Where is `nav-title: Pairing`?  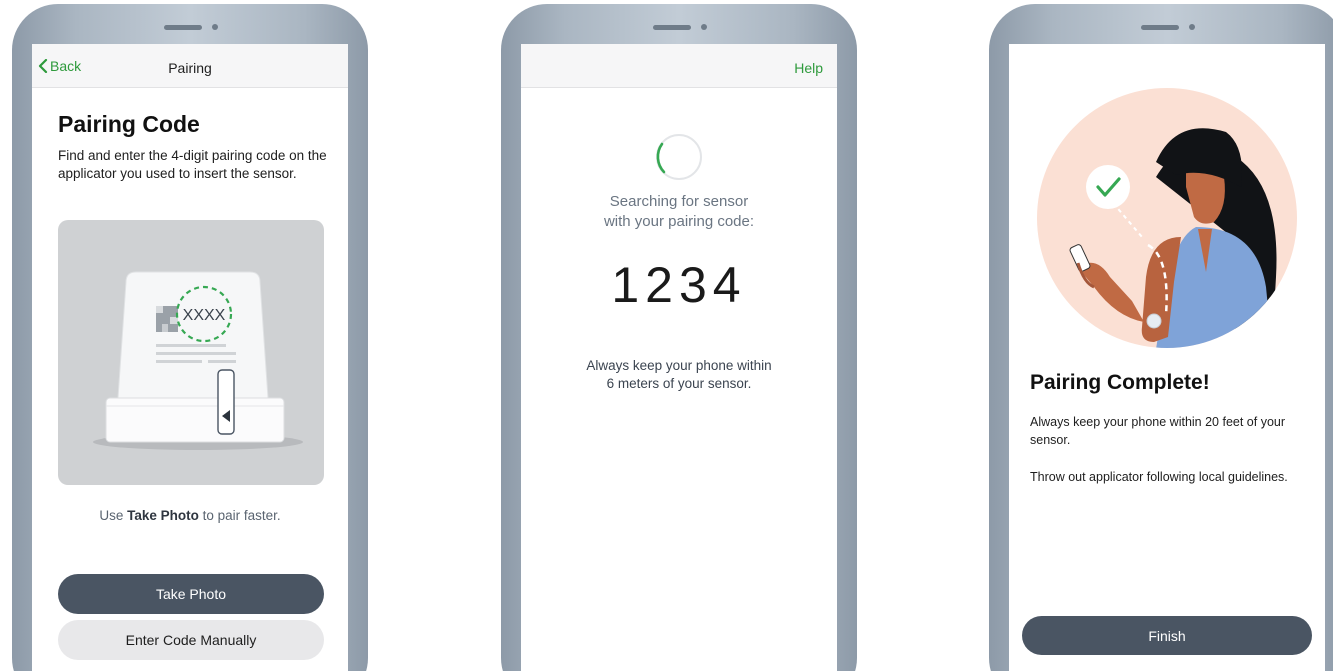 nav-title: Pairing is located at coordinates (190, 68).